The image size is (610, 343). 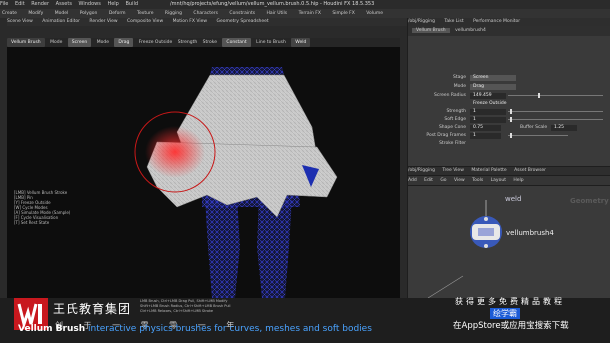 What do you see at coordinates (62, 13) in the screenshot?
I see `shelf-tab: Model` at bounding box center [62, 13].